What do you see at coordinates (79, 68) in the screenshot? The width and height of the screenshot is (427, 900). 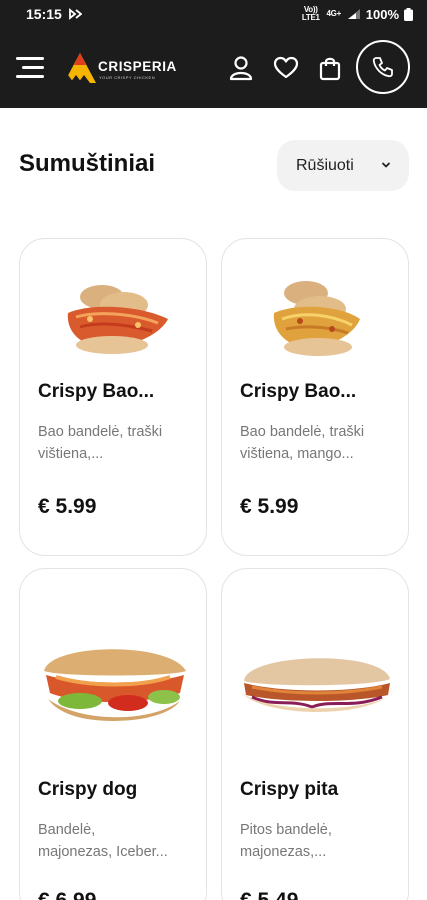 I see `logo-mark-icon` at bounding box center [79, 68].